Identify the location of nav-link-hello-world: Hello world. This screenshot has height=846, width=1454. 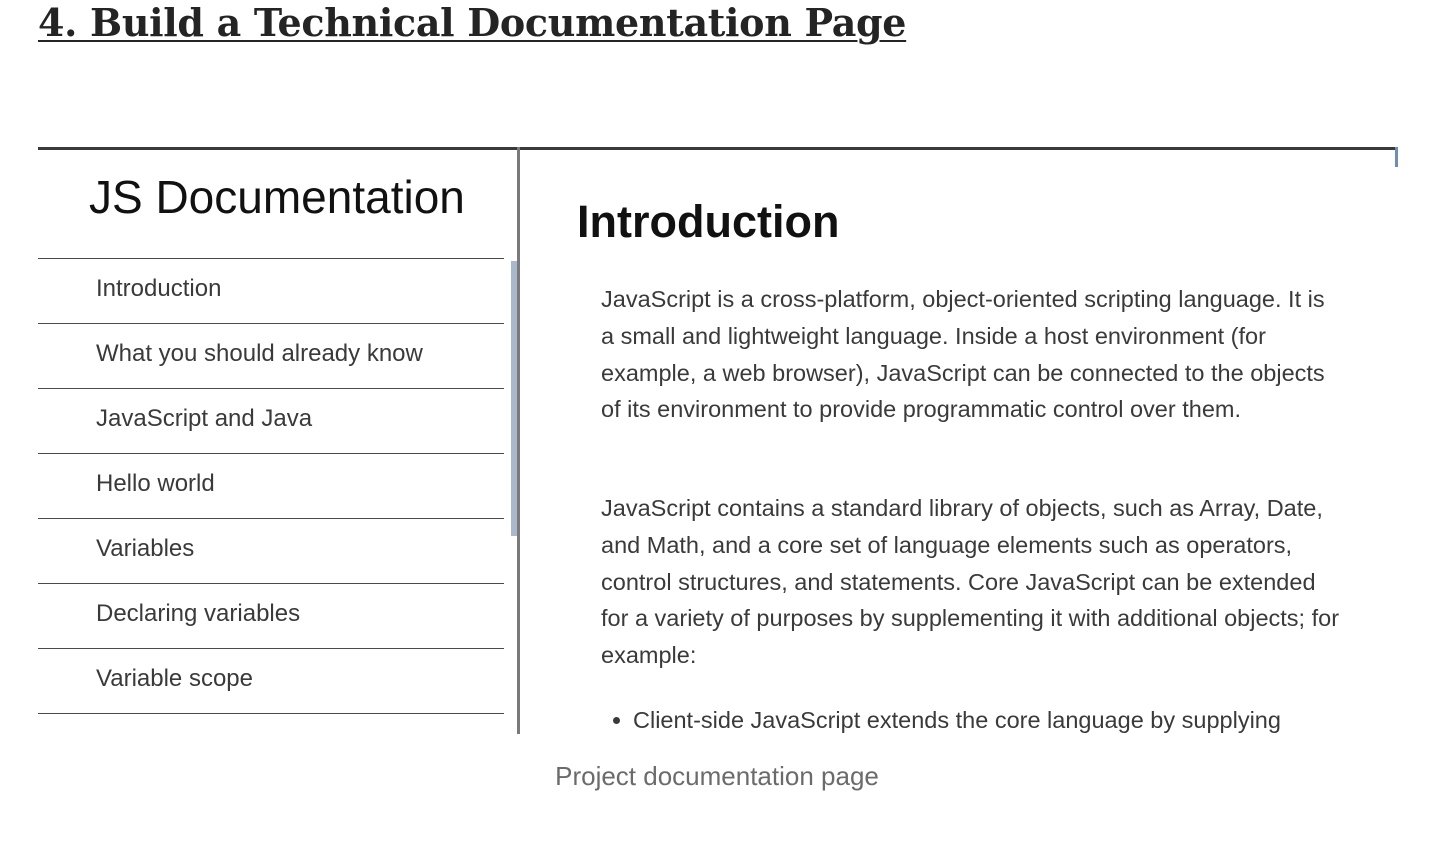
(271, 485).